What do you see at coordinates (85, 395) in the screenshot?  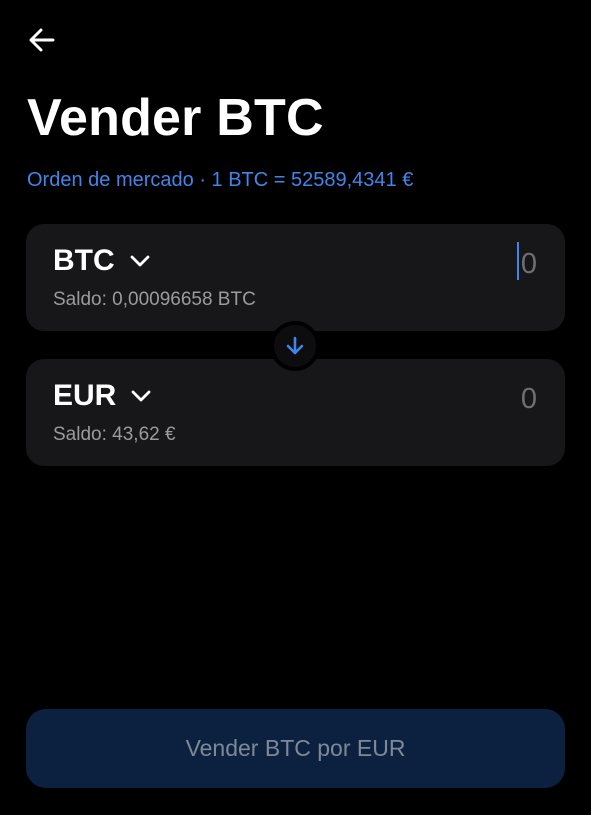 I see `to-currency-code: EUR` at bounding box center [85, 395].